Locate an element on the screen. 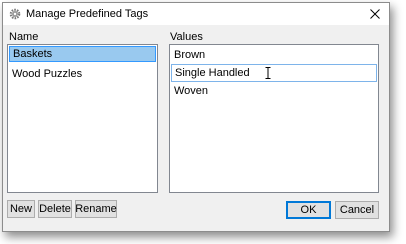 Image resolution: width=406 pixels, height=244 pixels. name-list-item-wood-puzzles: Wood Puzzles is located at coordinates (82, 74).